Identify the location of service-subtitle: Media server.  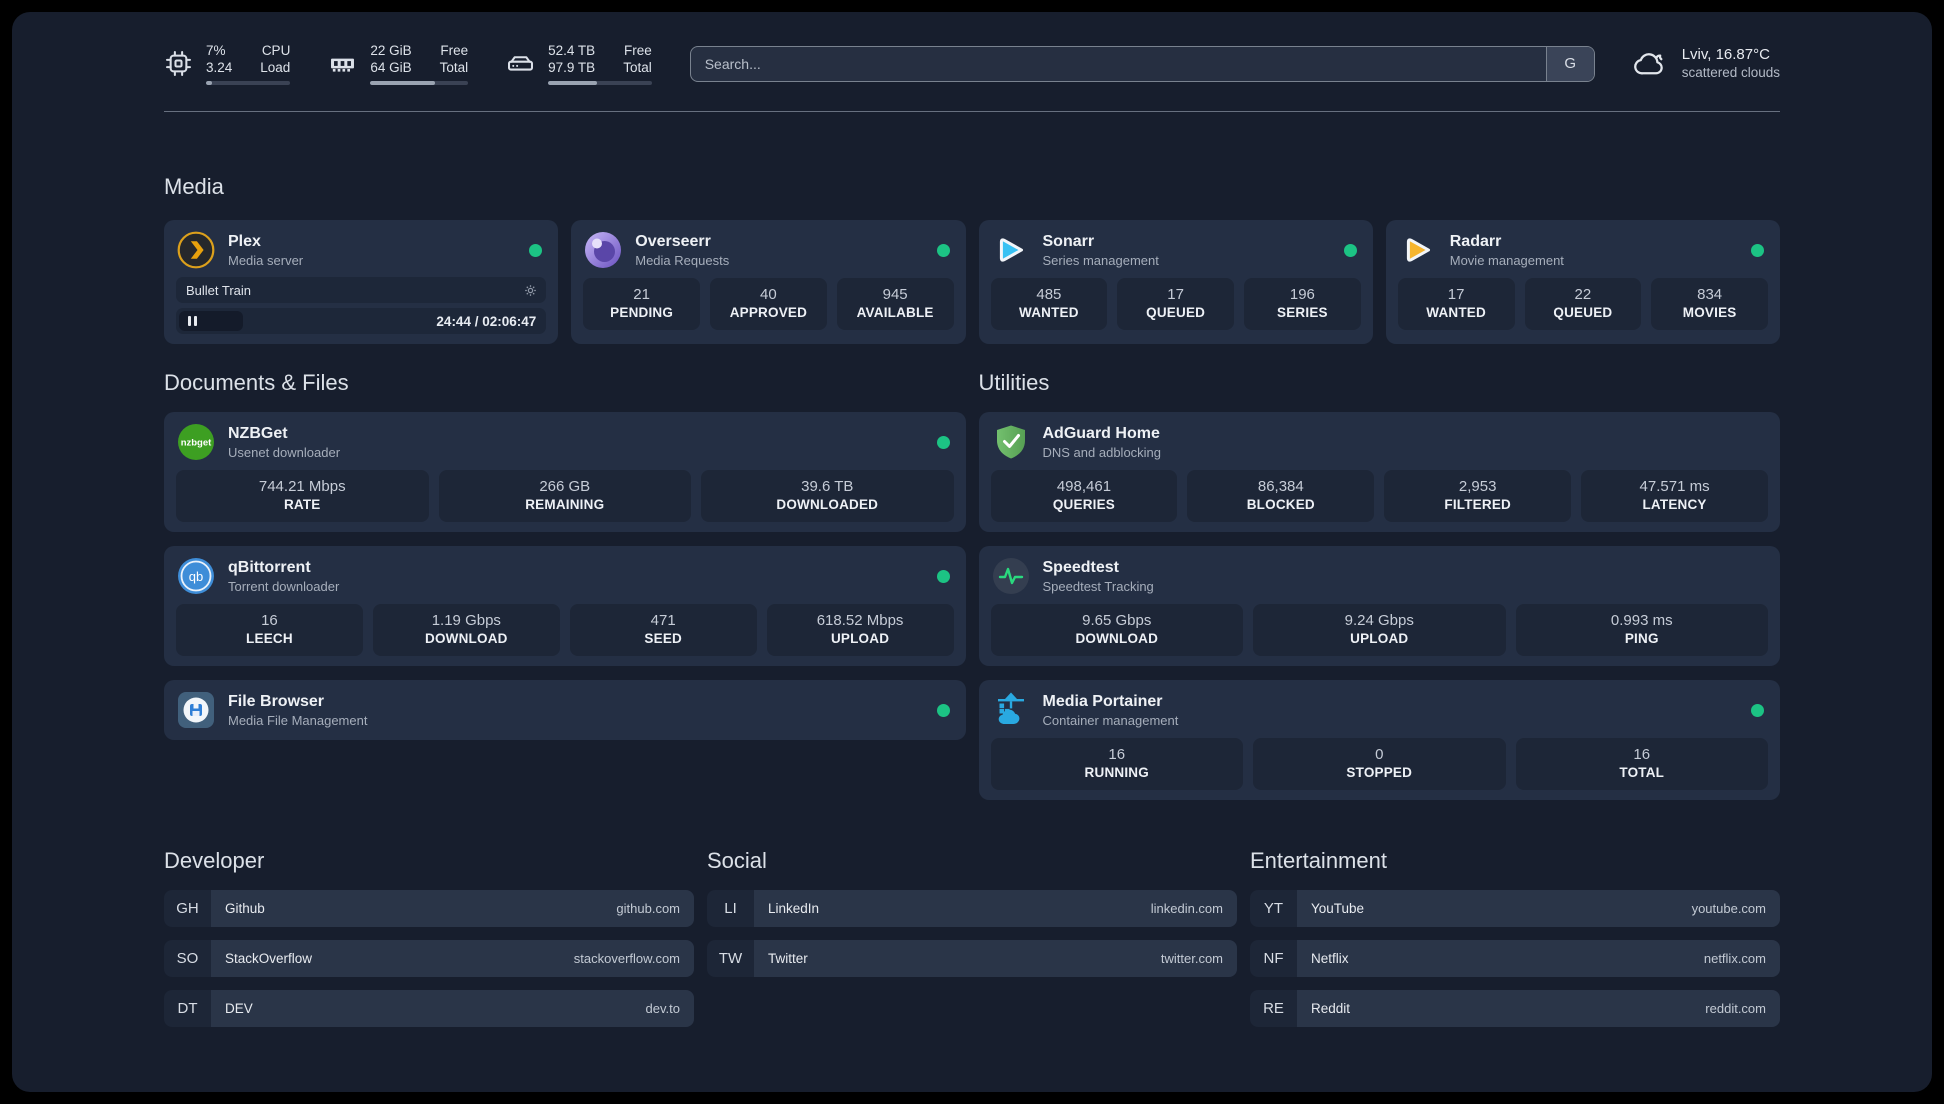
(266, 260).